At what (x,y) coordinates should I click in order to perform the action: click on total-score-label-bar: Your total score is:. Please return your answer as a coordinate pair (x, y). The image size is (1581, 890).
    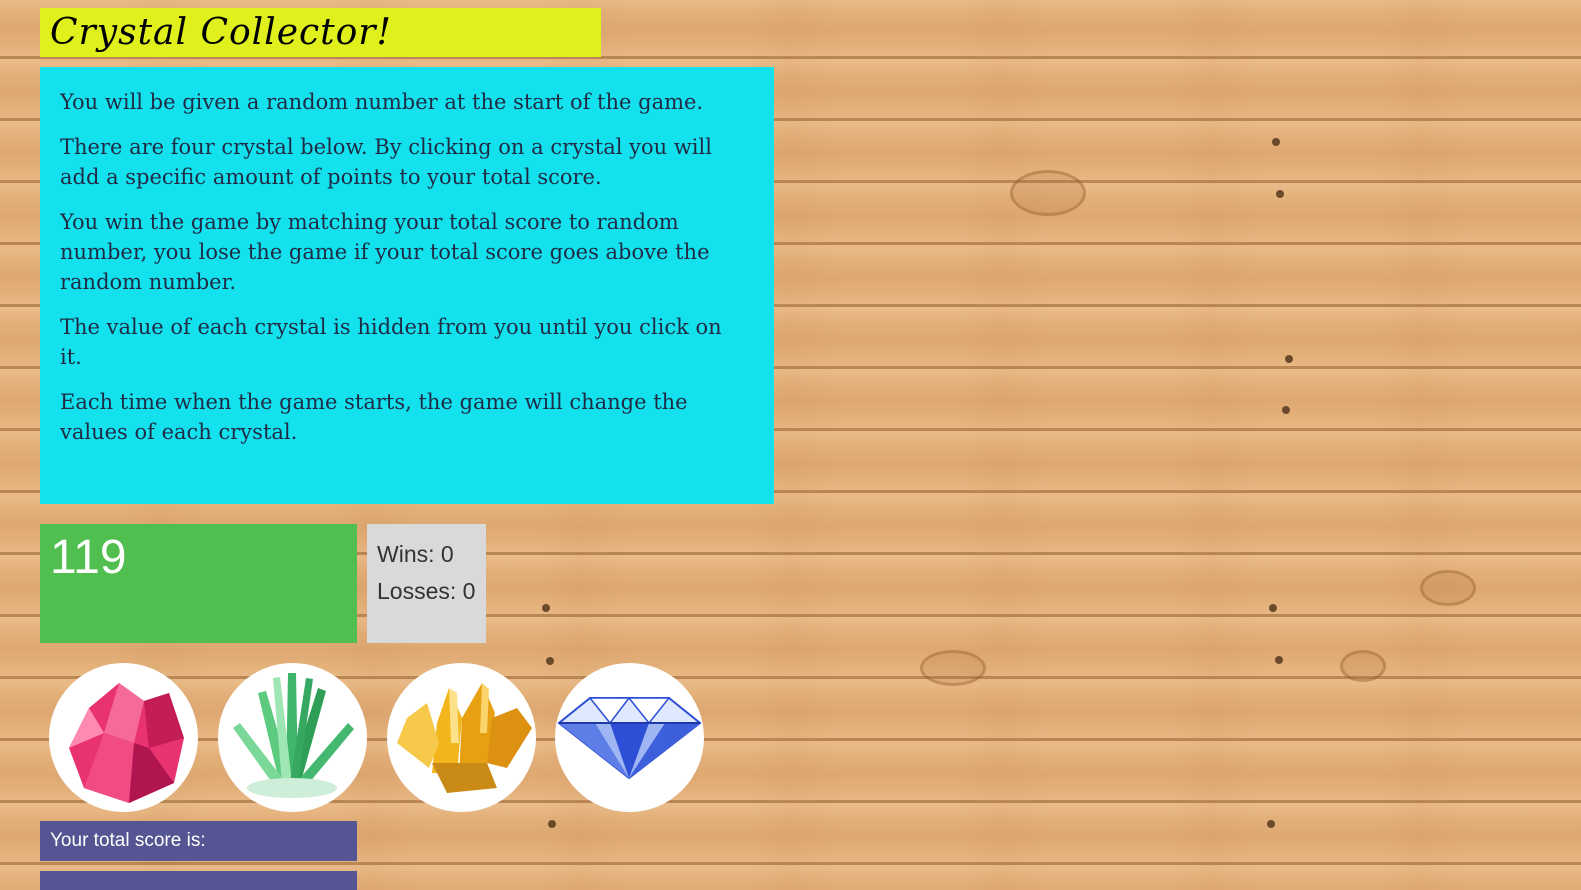
    Looking at the image, I should click on (198, 841).